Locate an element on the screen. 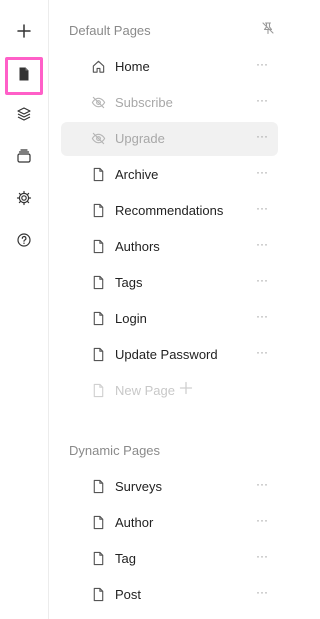 The height and width of the screenshot is (619, 320). help-icon is located at coordinates (24, 242).